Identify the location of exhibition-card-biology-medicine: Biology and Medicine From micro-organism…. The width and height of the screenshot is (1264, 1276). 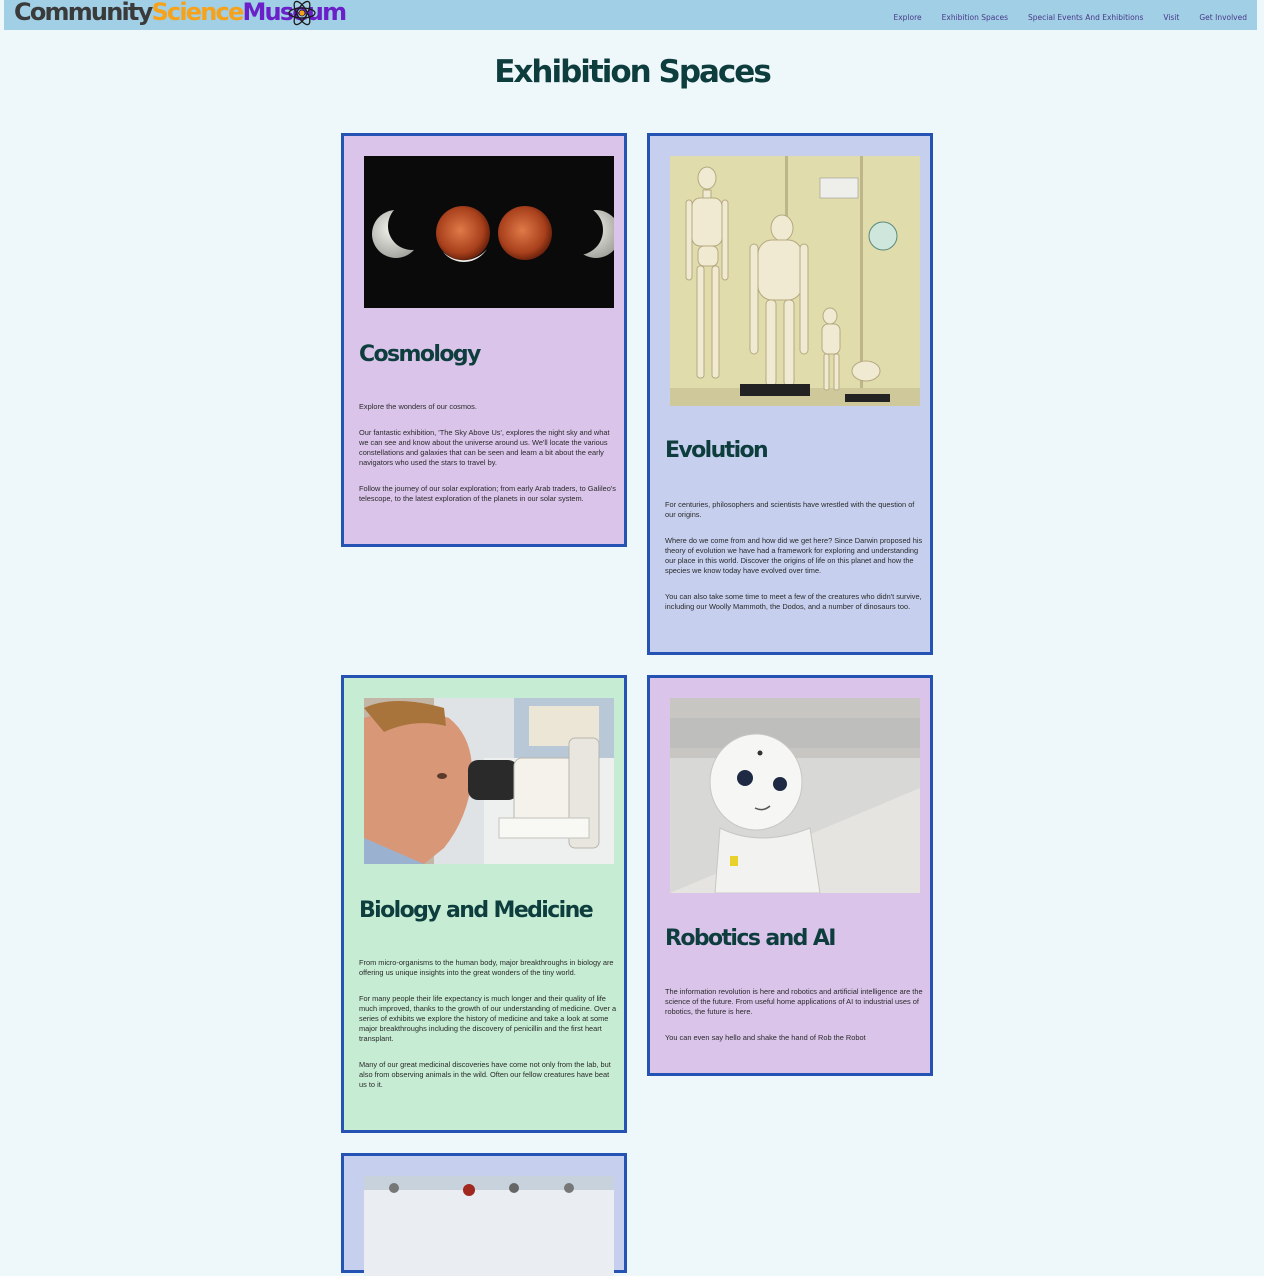
(484, 904).